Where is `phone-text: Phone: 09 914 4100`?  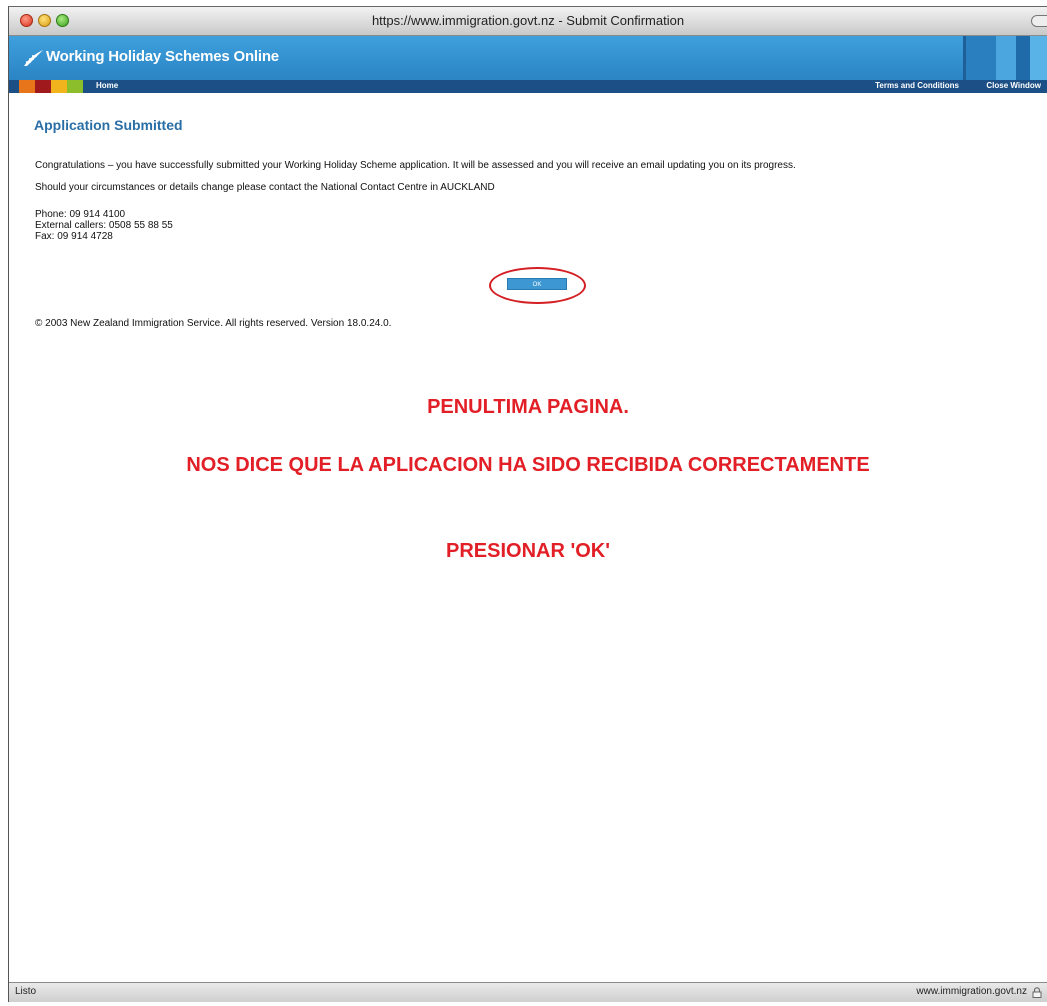
phone-text: Phone: 09 914 4100 is located at coordinates (80, 214).